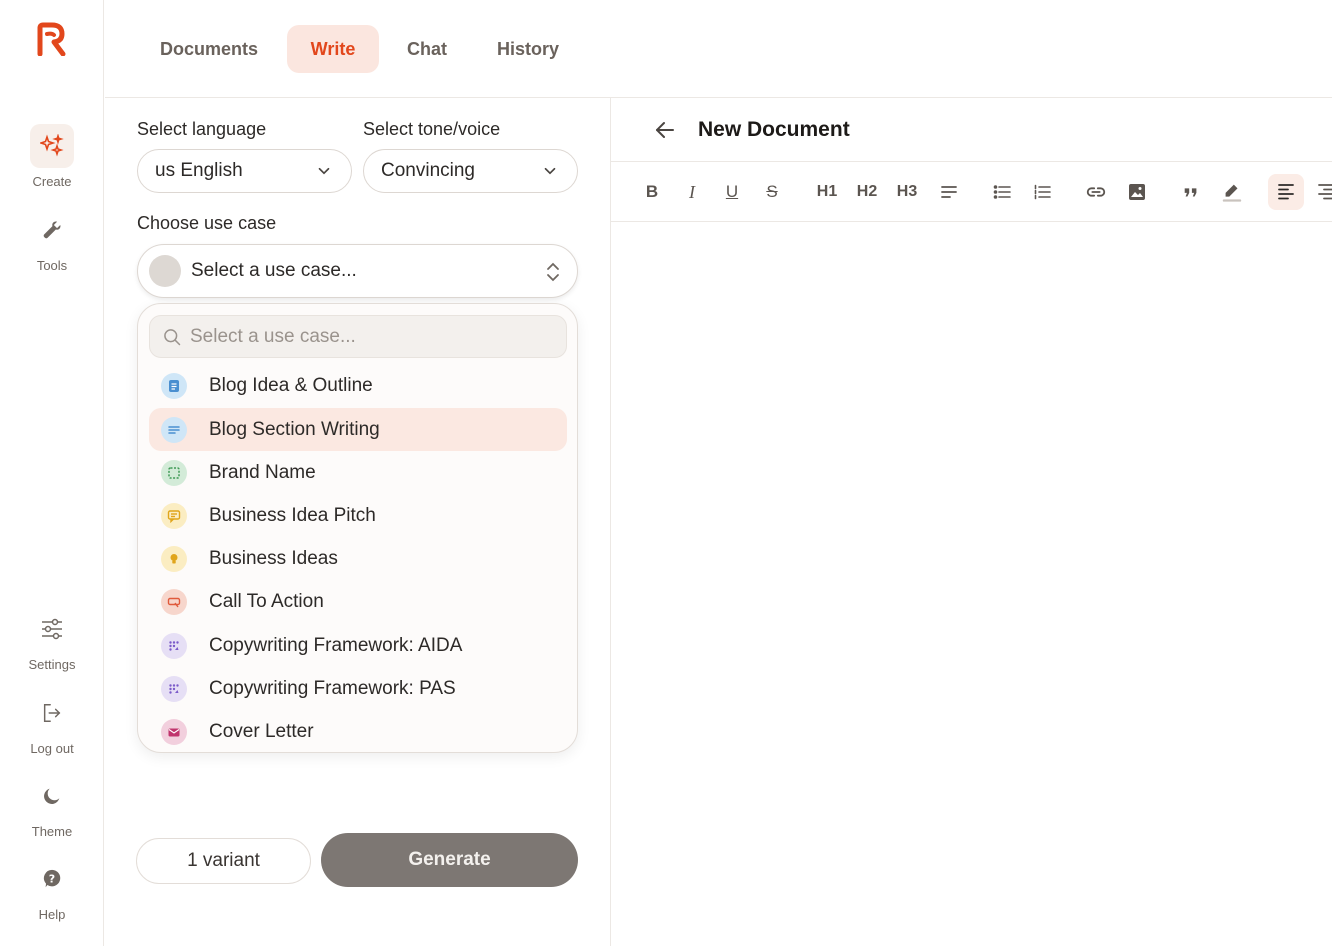  Describe the element at coordinates (774, 129) in the screenshot. I see `document-title: New Document` at that location.